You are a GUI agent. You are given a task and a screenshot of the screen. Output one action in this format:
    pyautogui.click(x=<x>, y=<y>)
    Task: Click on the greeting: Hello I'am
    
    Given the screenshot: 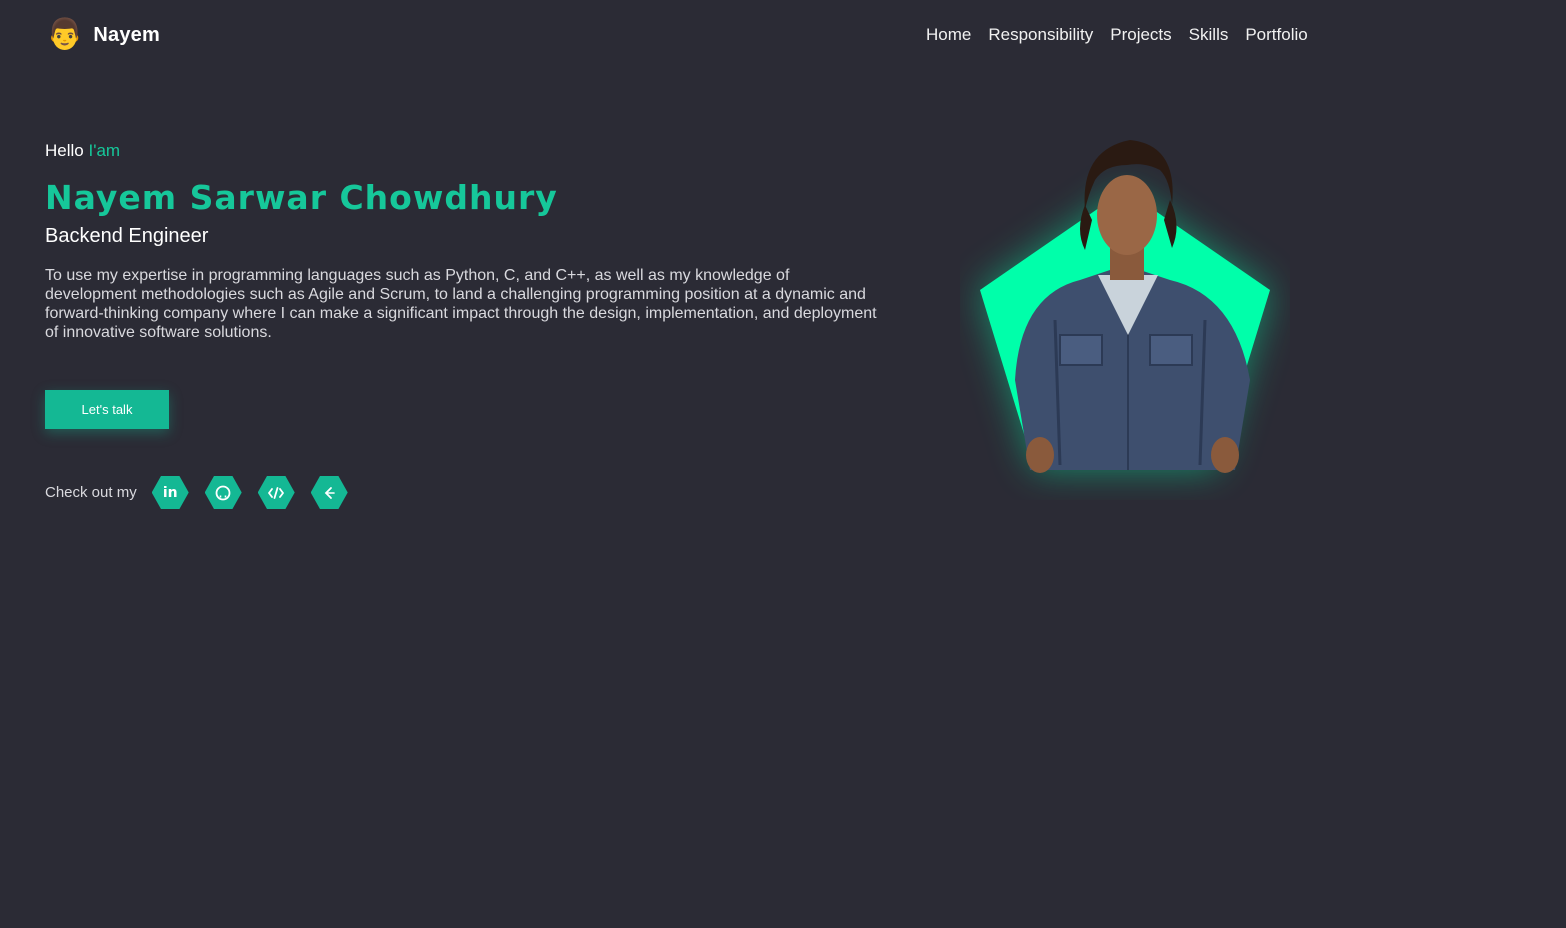 What is the action you would take?
    pyautogui.click(x=82, y=151)
    